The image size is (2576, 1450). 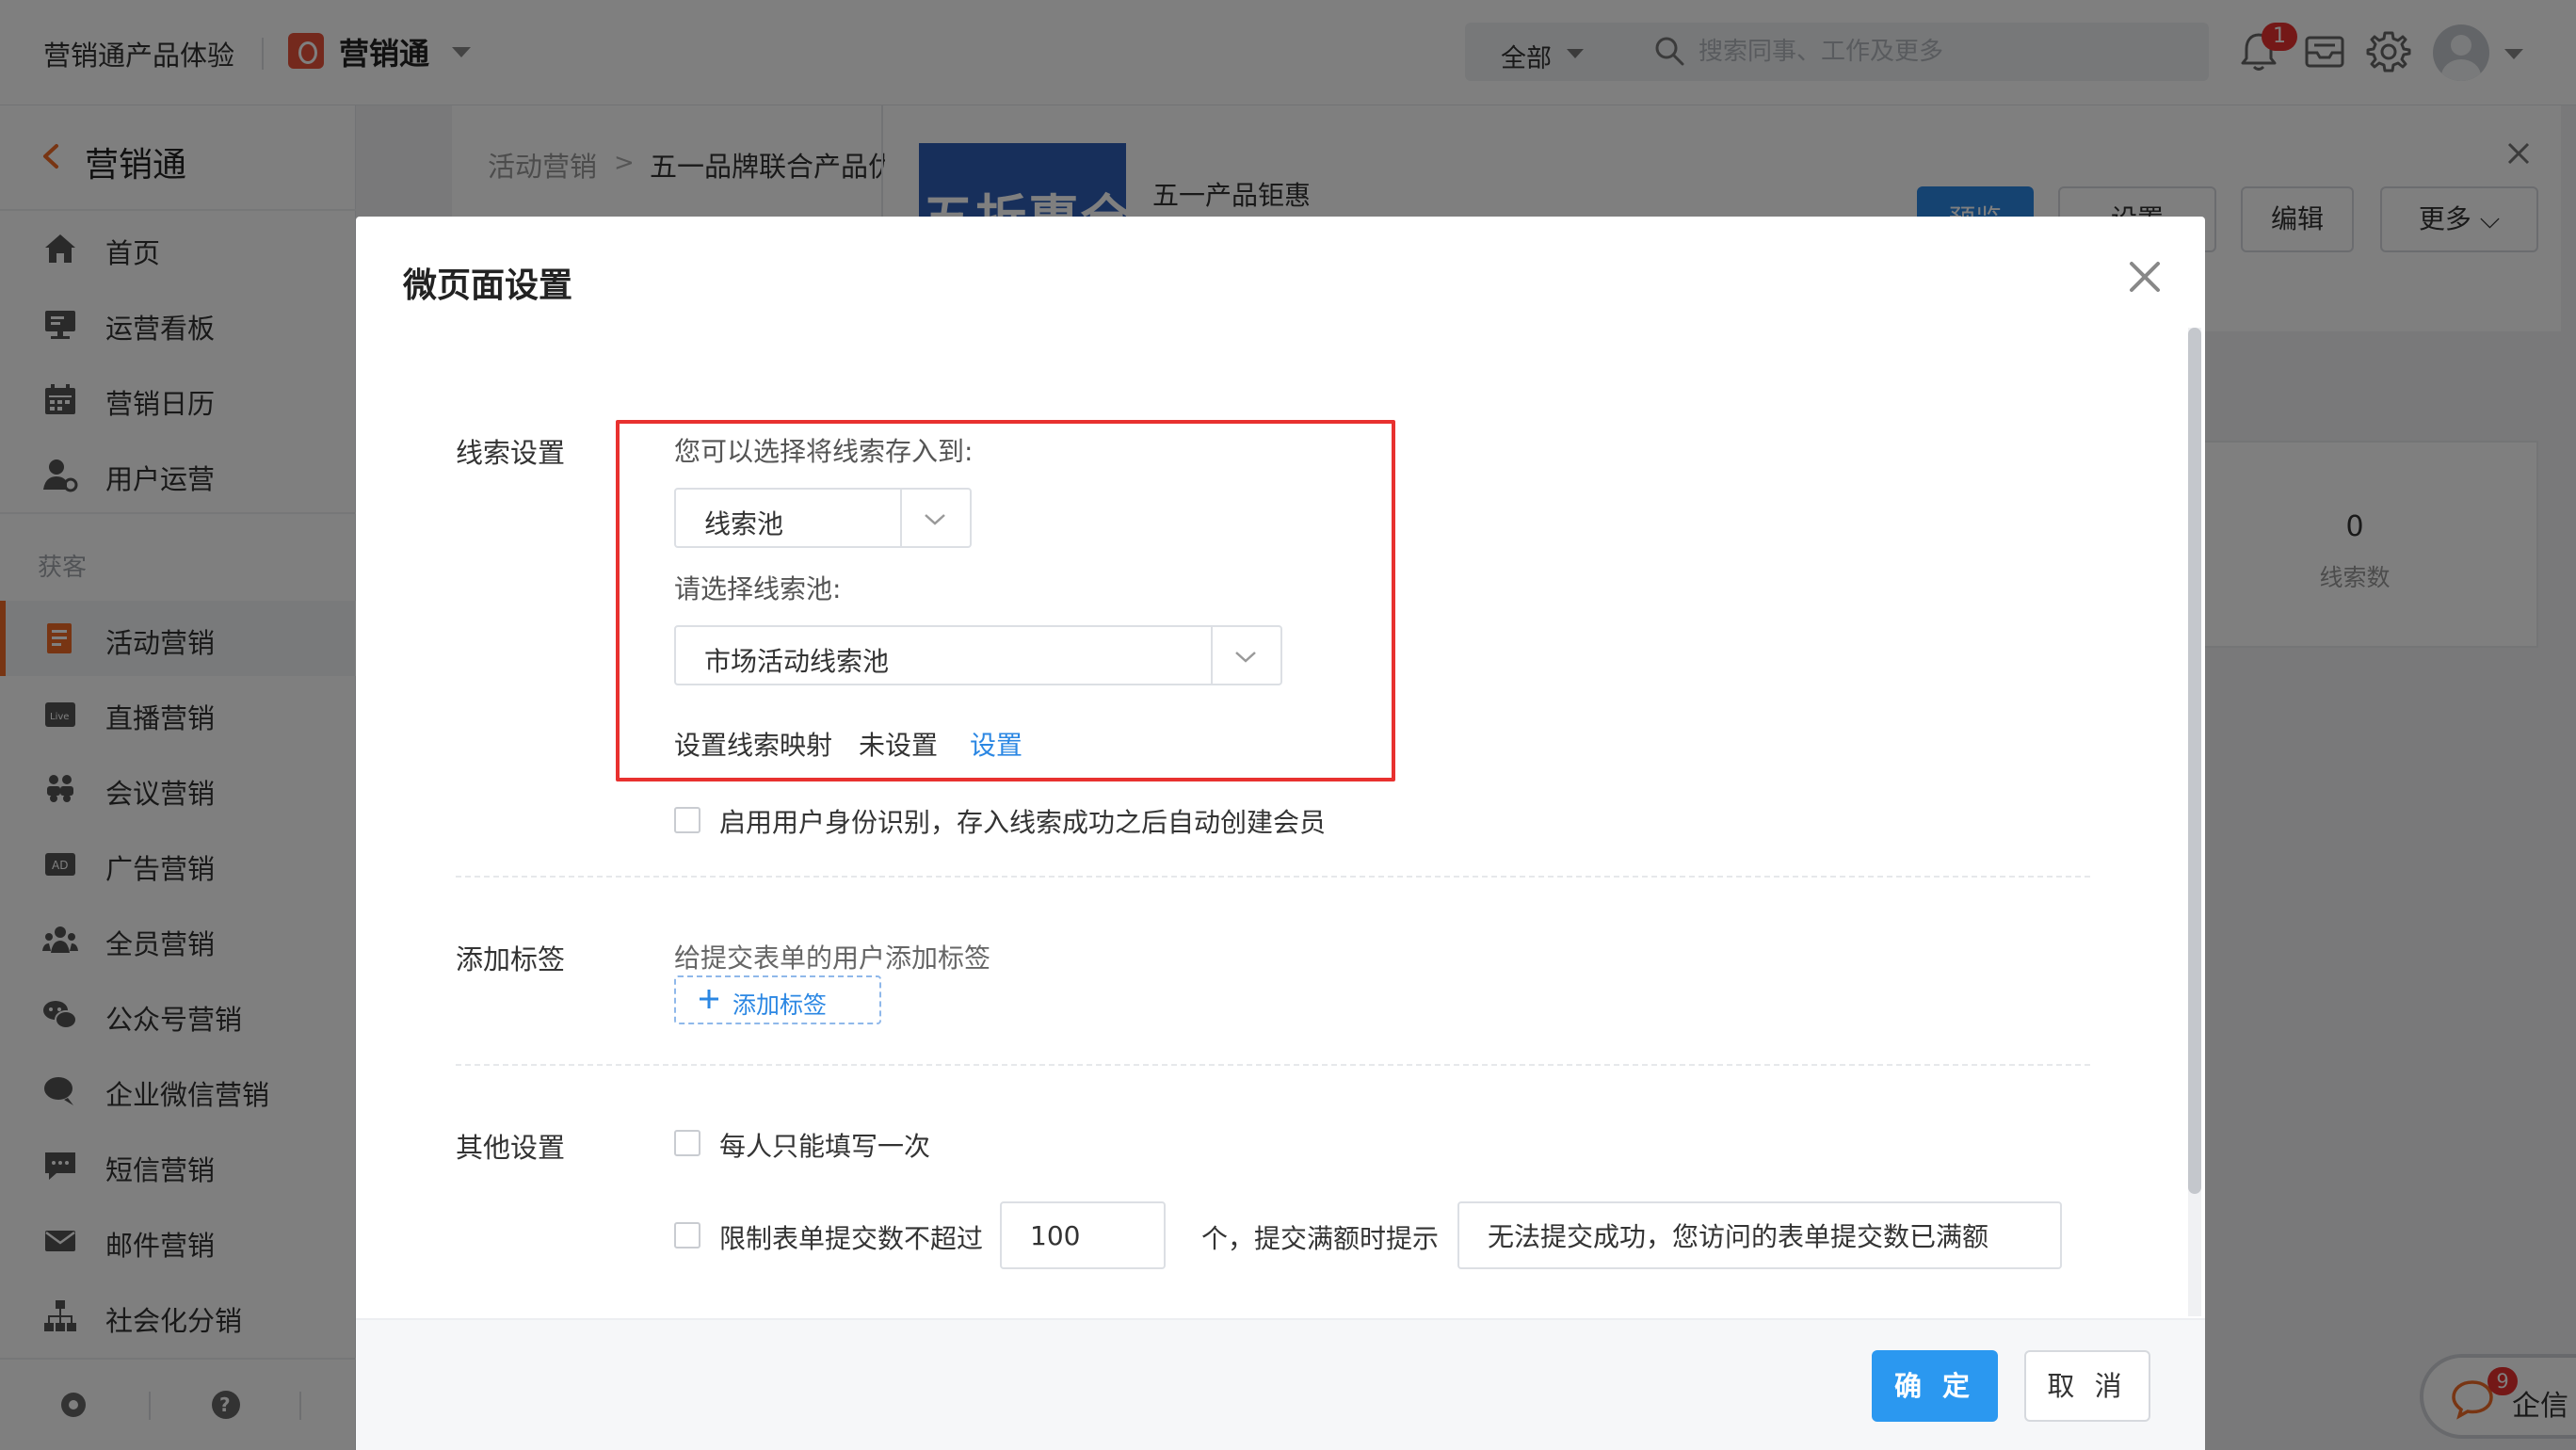 I want to click on dialog-footer: 确 定 取 消, so click(x=1280, y=1384).